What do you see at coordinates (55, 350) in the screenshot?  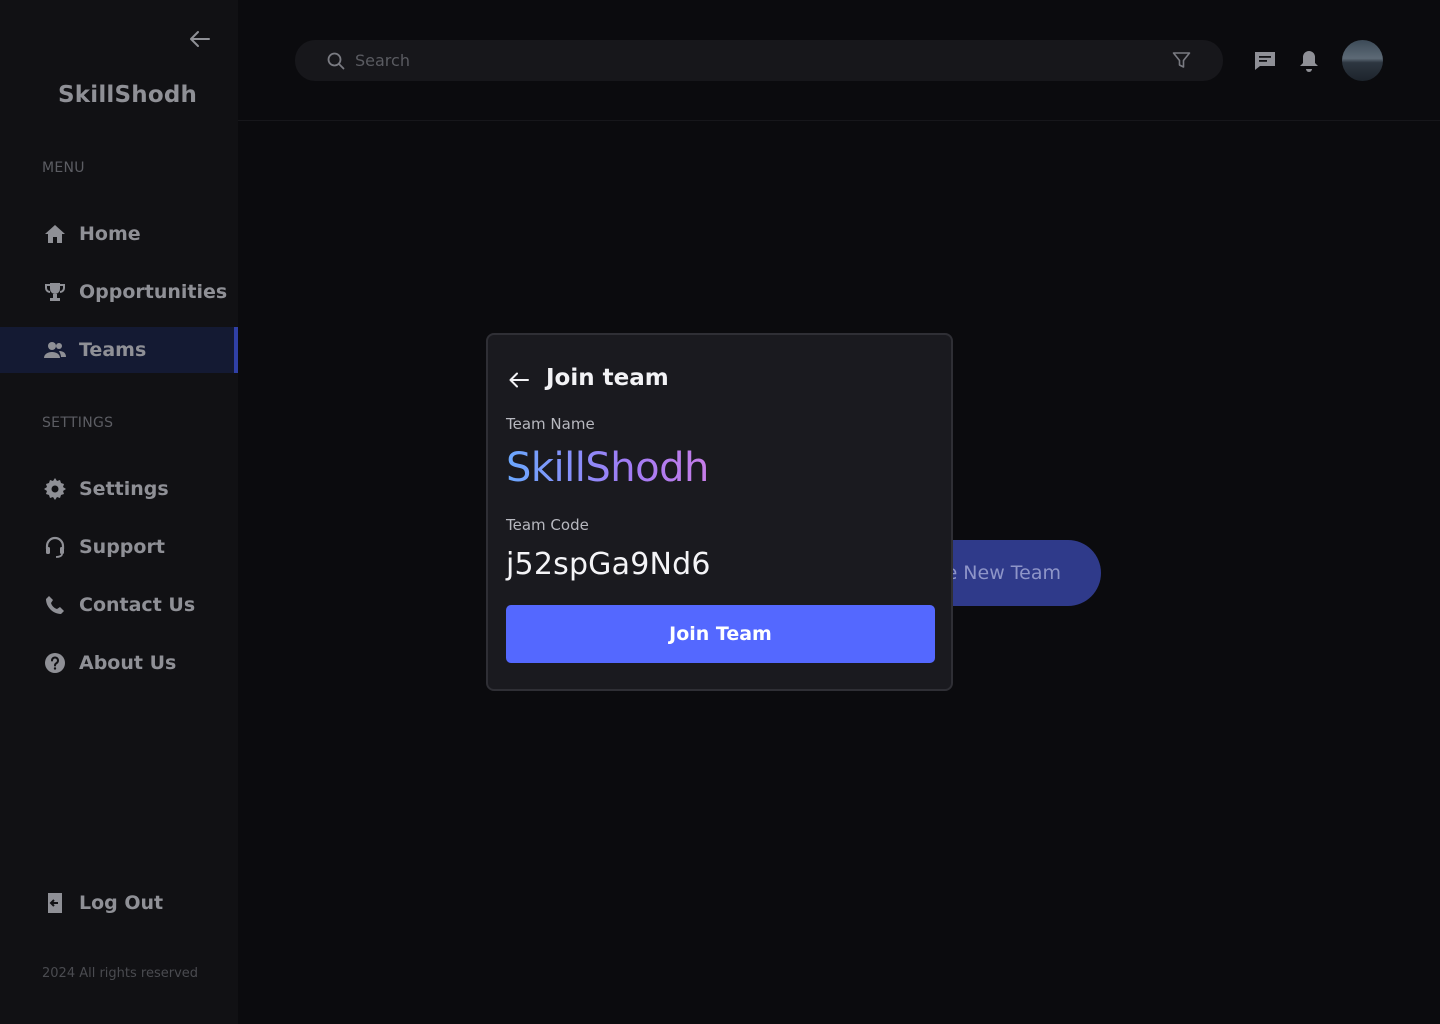 I see `team-icon` at bounding box center [55, 350].